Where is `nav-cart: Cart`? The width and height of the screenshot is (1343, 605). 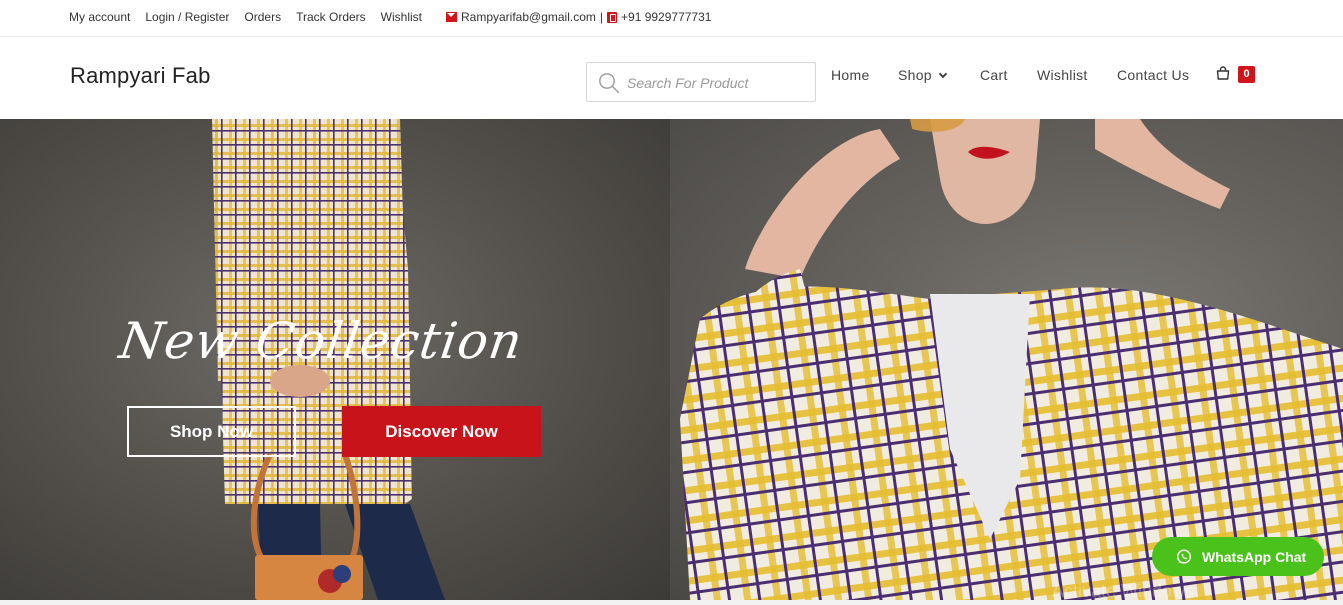
nav-cart: Cart is located at coordinates (994, 75).